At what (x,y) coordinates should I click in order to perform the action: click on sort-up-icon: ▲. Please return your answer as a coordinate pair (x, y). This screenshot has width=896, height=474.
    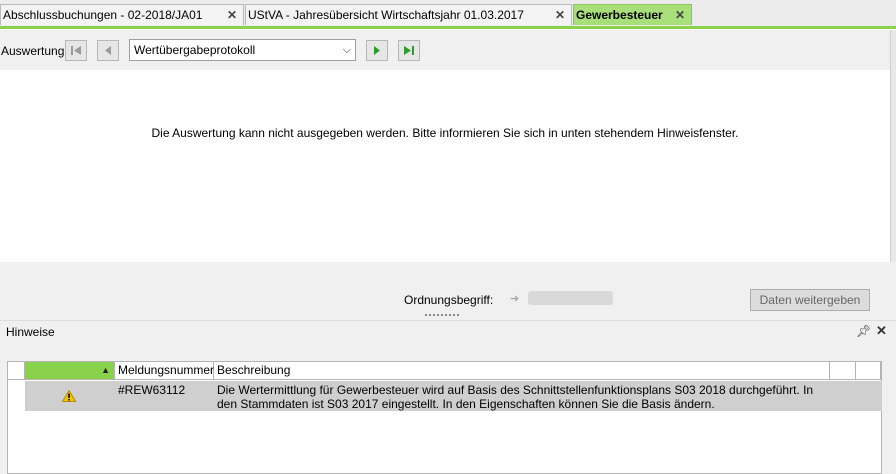
    Looking at the image, I should click on (105, 370).